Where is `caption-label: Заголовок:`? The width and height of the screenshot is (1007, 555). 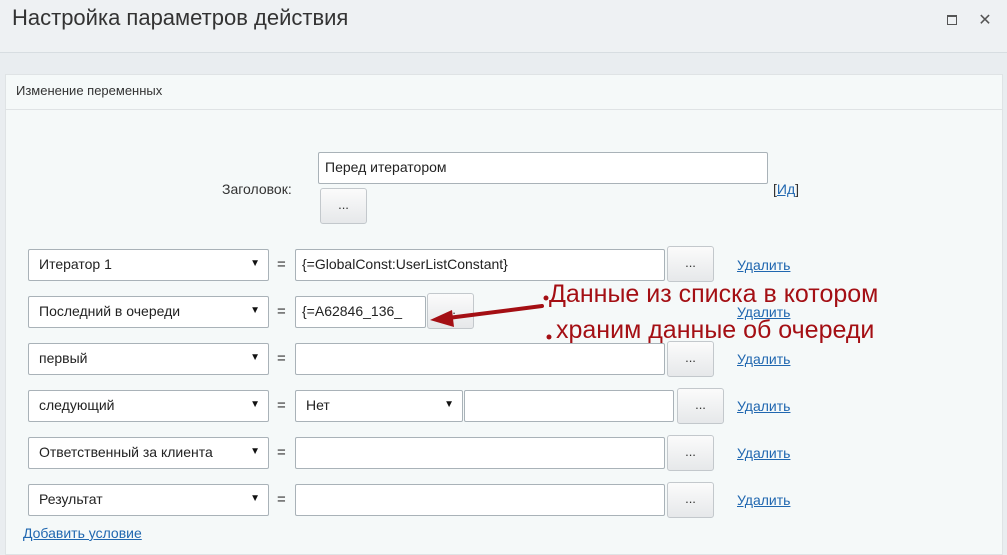
caption-label: Заголовок: is located at coordinates (257, 189).